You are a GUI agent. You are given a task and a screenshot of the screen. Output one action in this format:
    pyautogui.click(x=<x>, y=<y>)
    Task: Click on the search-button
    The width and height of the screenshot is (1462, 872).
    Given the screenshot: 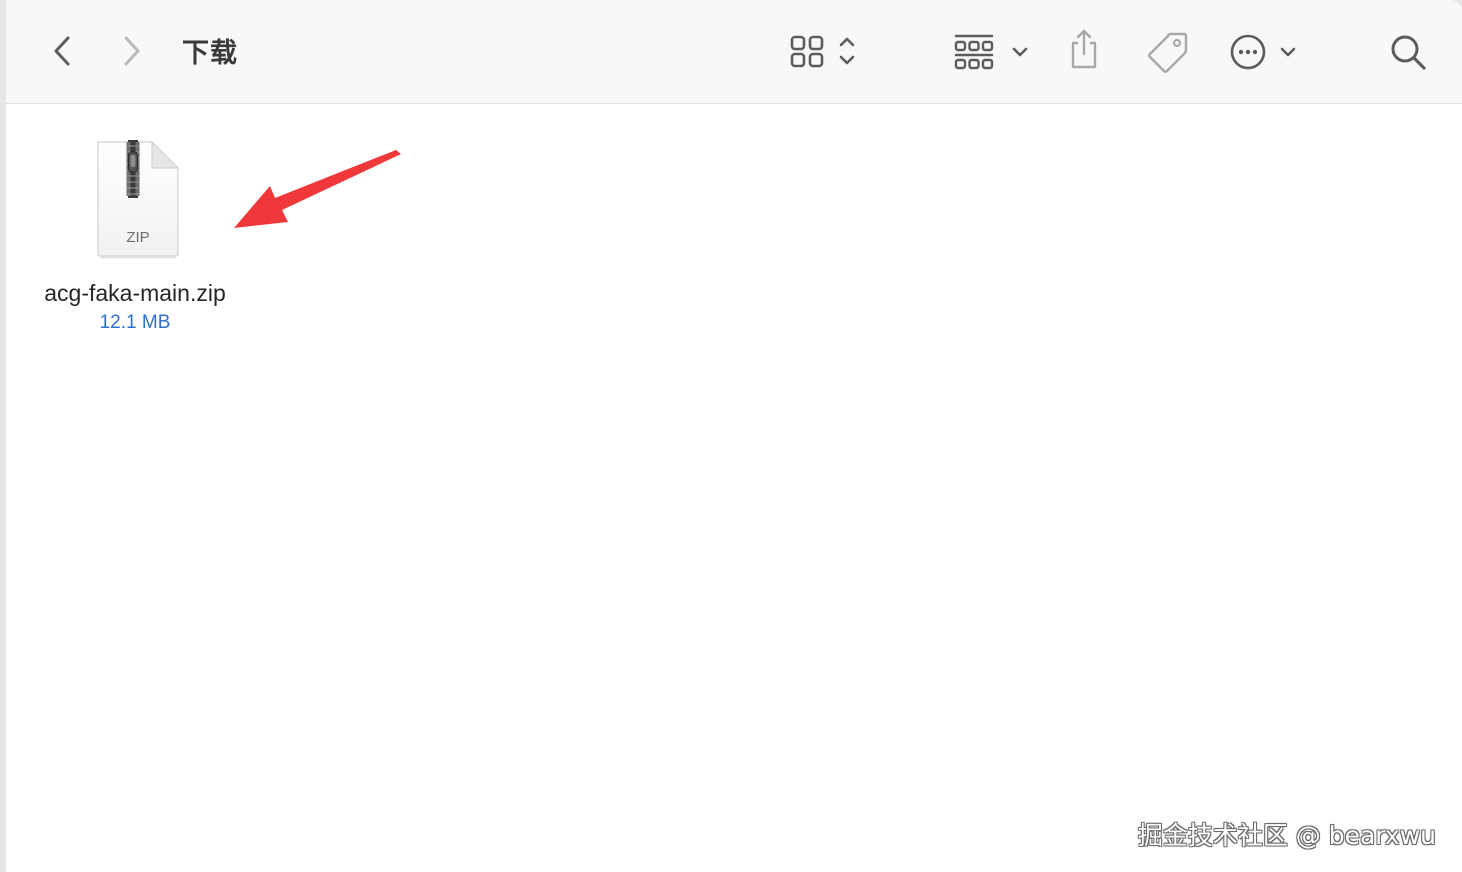 What is the action you would take?
    pyautogui.click(x=1408, y=52)
    